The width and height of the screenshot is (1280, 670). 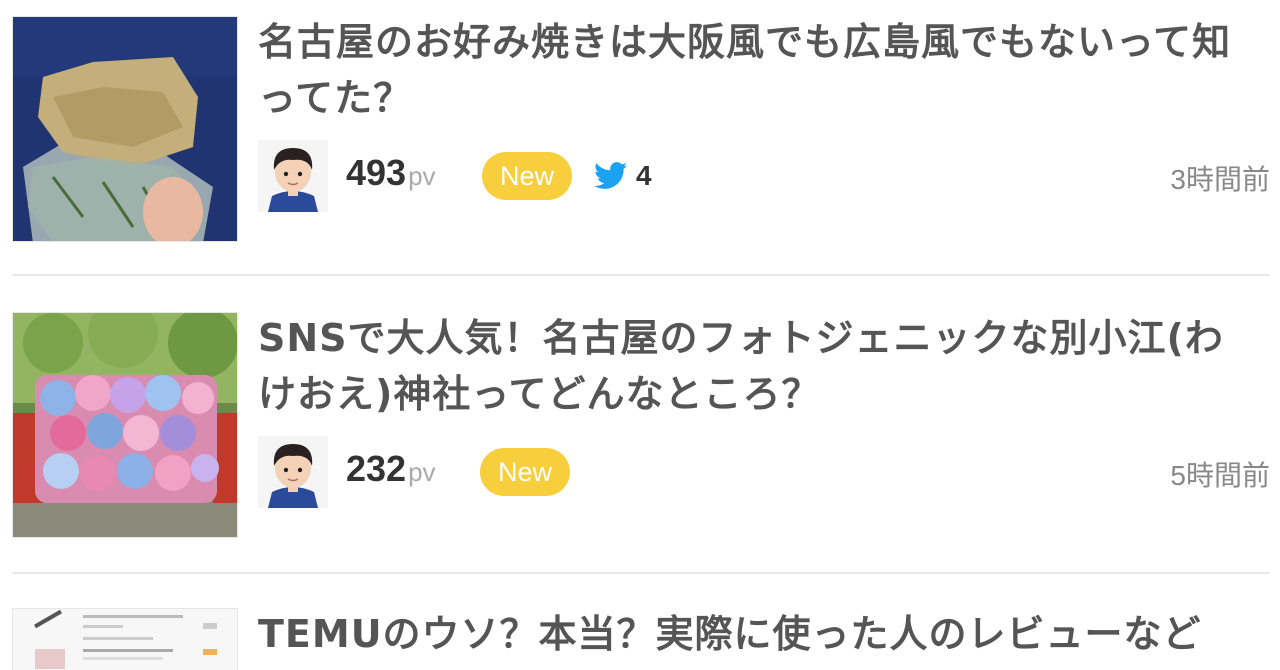 I want to click on twitter-count: 4, so click(x=623, y=176).